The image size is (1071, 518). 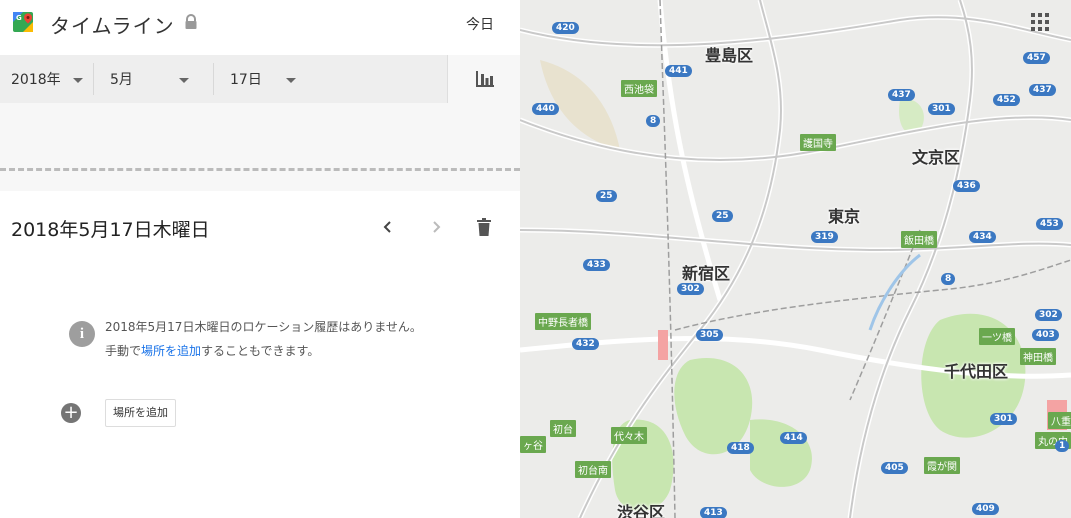 What do you see at coordinates (629, 435) in the screenshot?
I see `station-label: 代々木` at bounding box center [629, 435].